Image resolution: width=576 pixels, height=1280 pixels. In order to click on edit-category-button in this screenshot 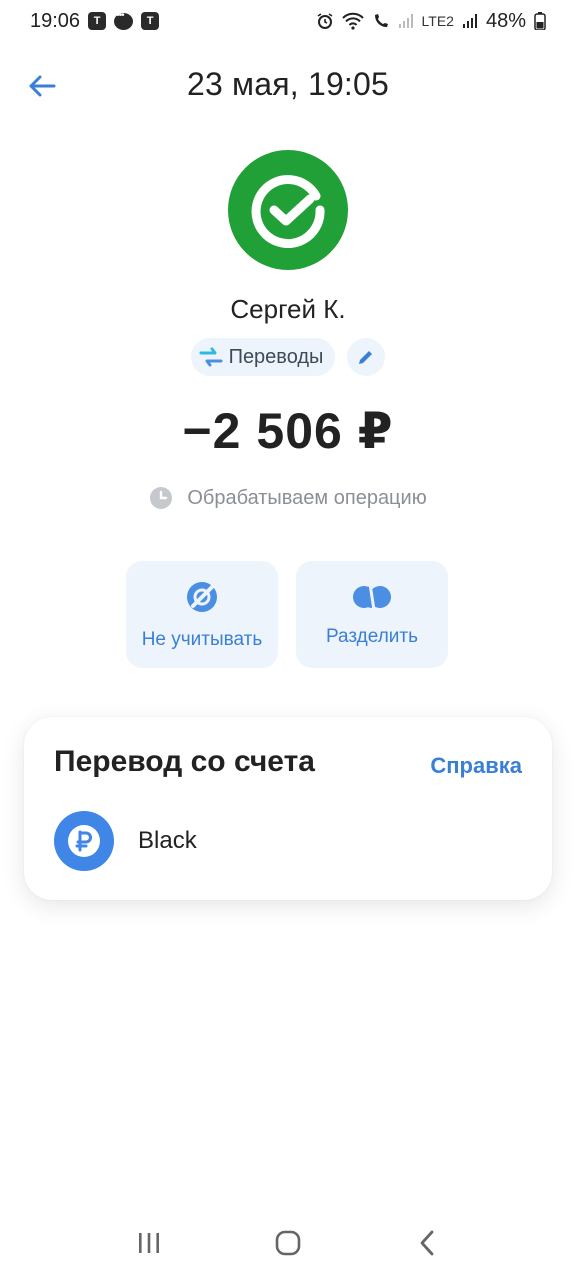, I will do `click(366, 357)`.